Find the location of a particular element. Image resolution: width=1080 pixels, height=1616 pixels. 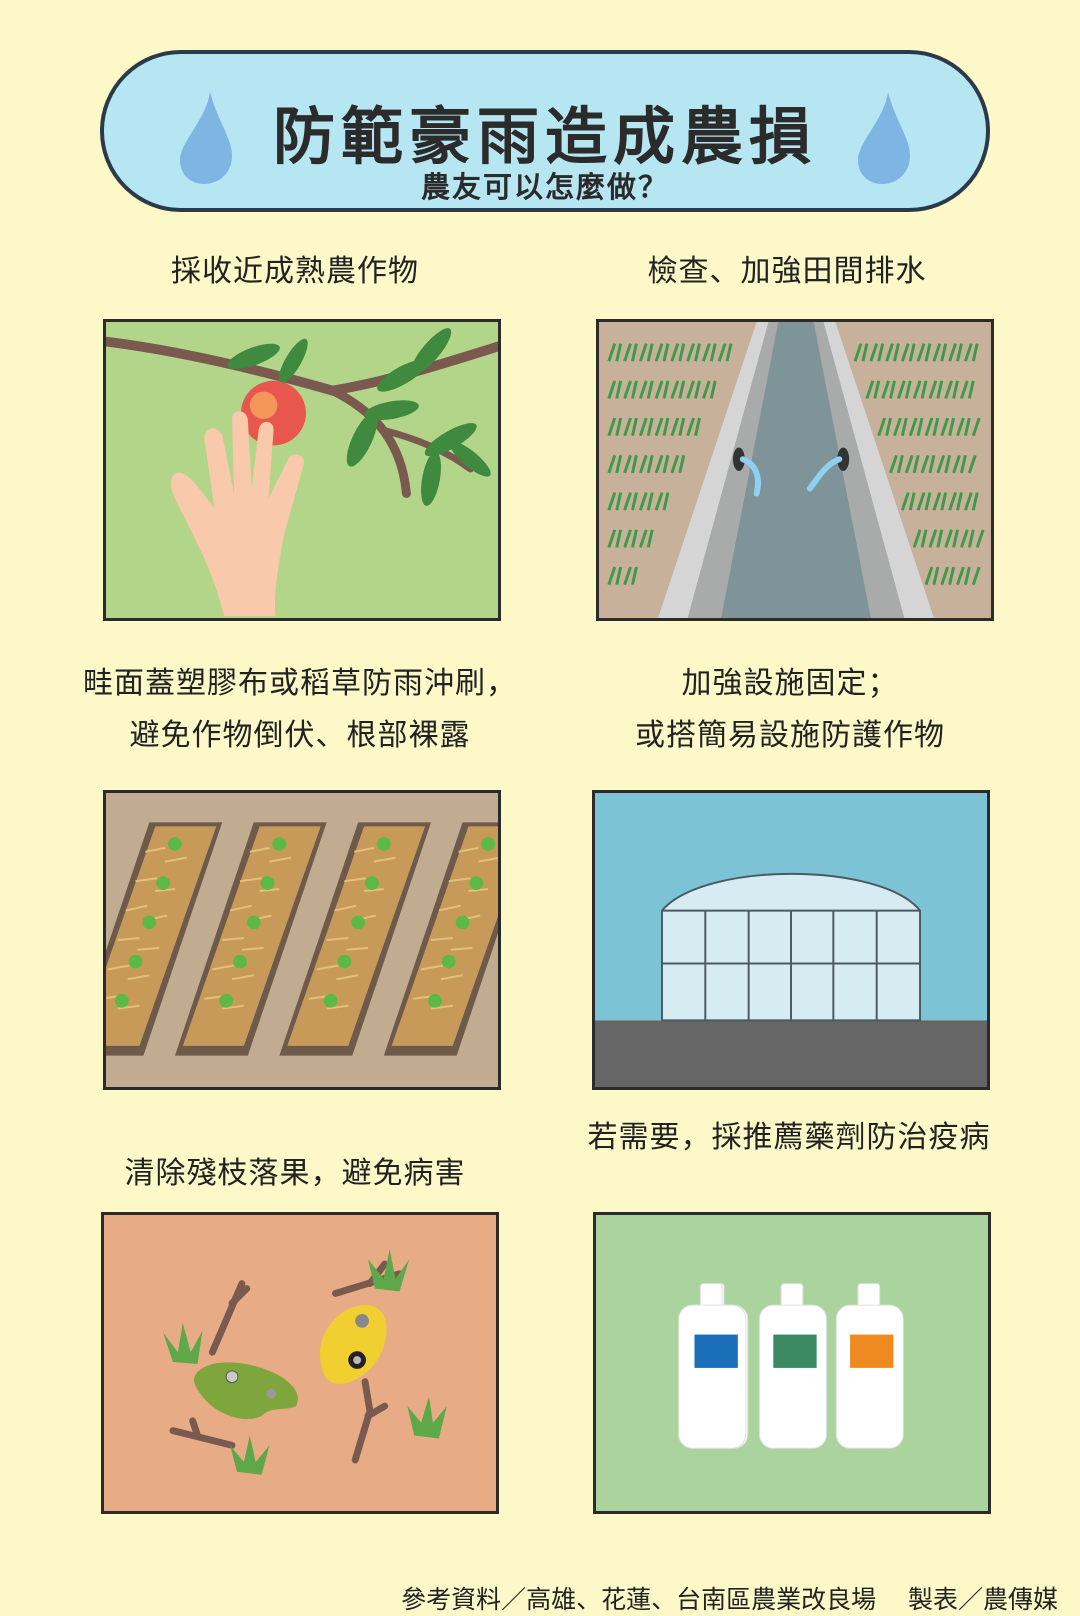

footer-reference: 參考資料／高雄、花蓮、台南區農業改良場 is located at coordinates (639, 1599).